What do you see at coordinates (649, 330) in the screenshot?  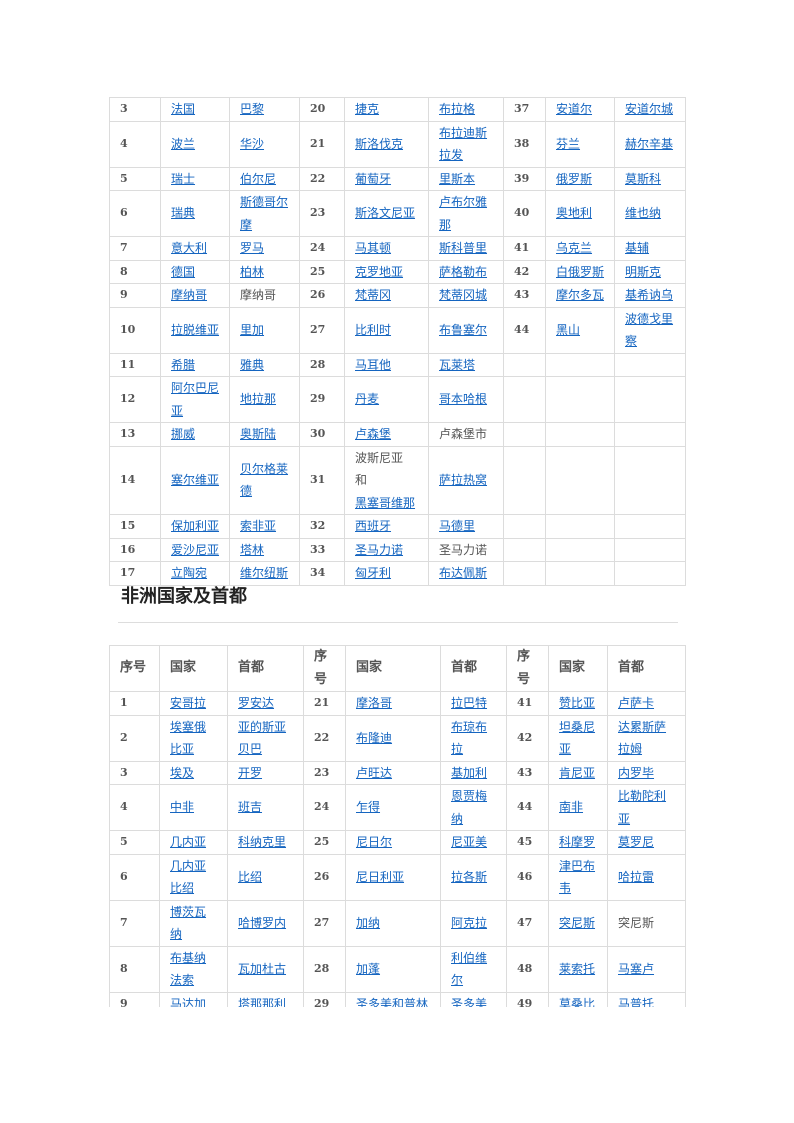 I see `capital-link: 波德戈里察` at bounding box center [649, 330].